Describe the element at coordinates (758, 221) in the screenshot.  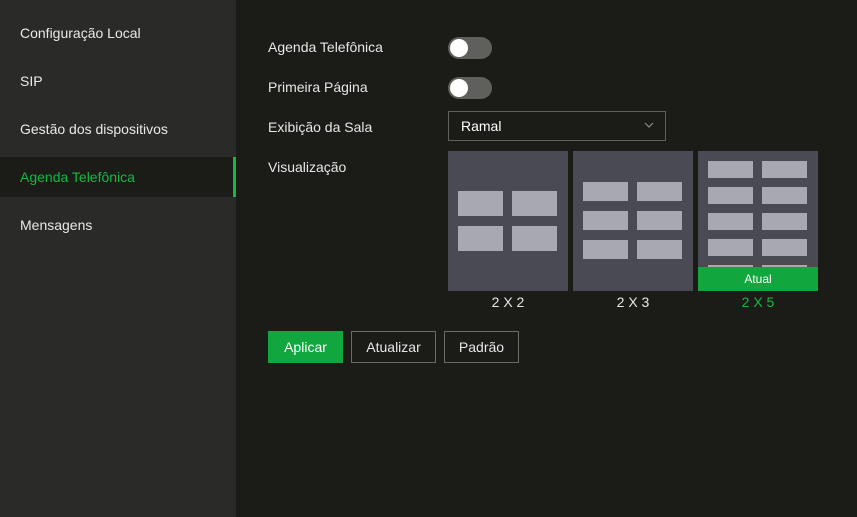
I see `layout-option-2x5: Atual` at that location.